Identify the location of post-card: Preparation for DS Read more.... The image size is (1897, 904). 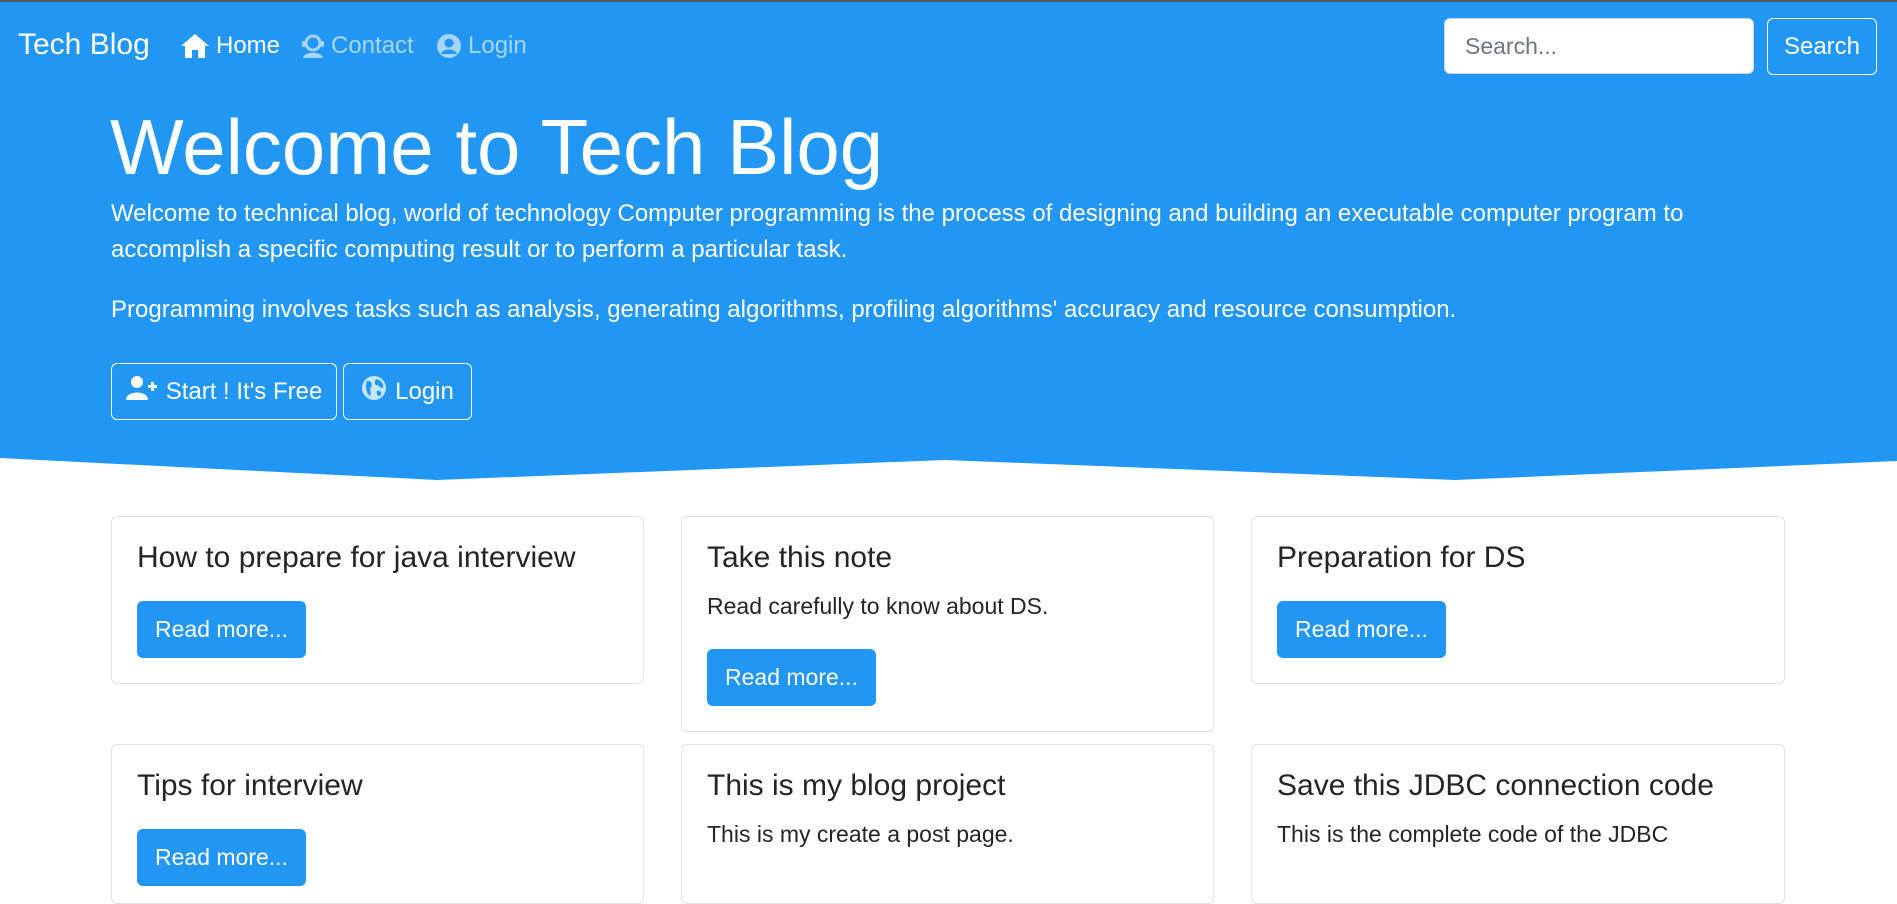
(1518, 600).